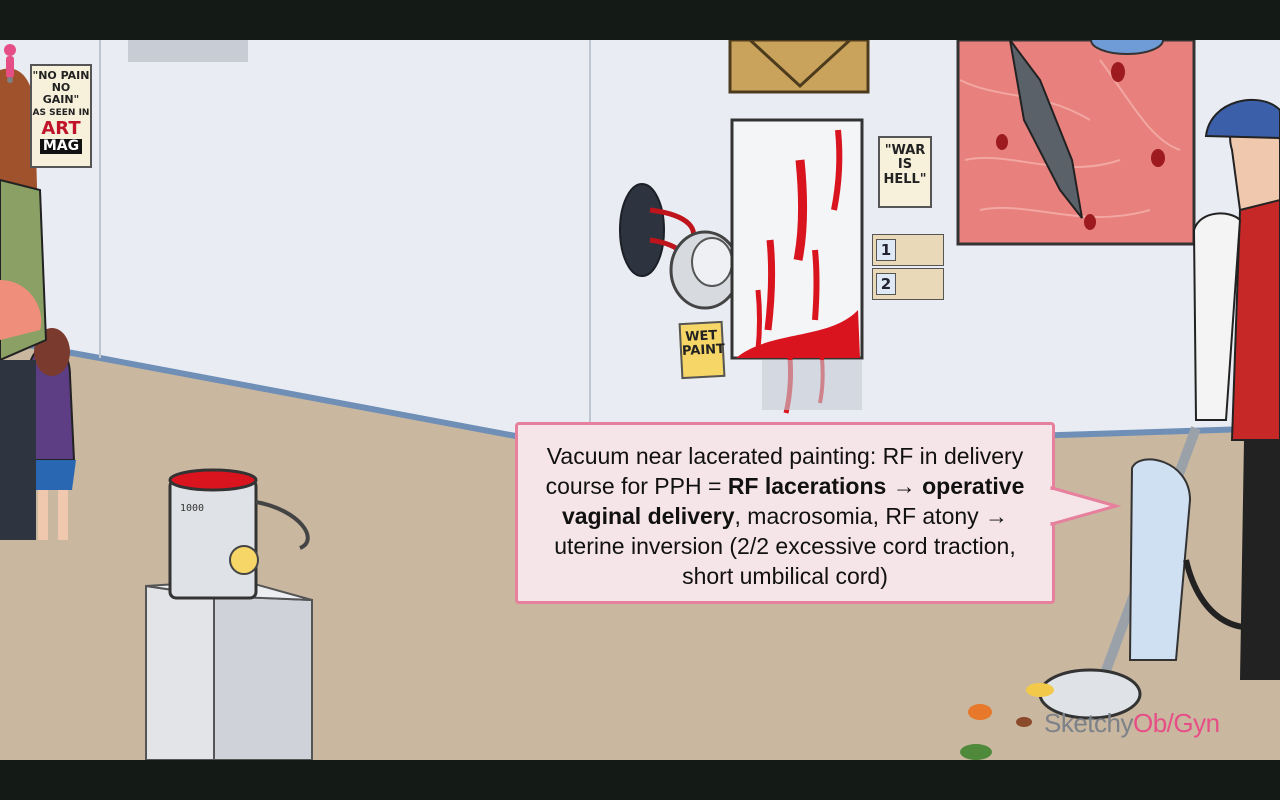 The image size is (1280, 800). I want to click on gallery-plaque-2: 2, so click(908, 284).